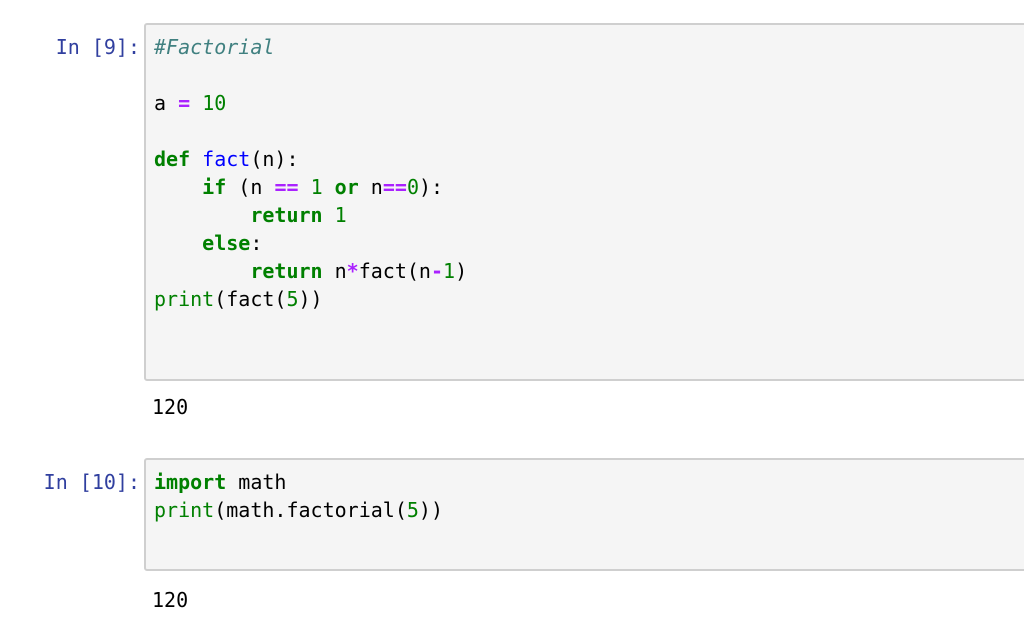 The height and width of the screenshot is (628, 1024). What do you see at coordinates (589, 510) in the screenshot?
I see `code-line: print(math.factorial(5))` at bounding box center [589, 510].